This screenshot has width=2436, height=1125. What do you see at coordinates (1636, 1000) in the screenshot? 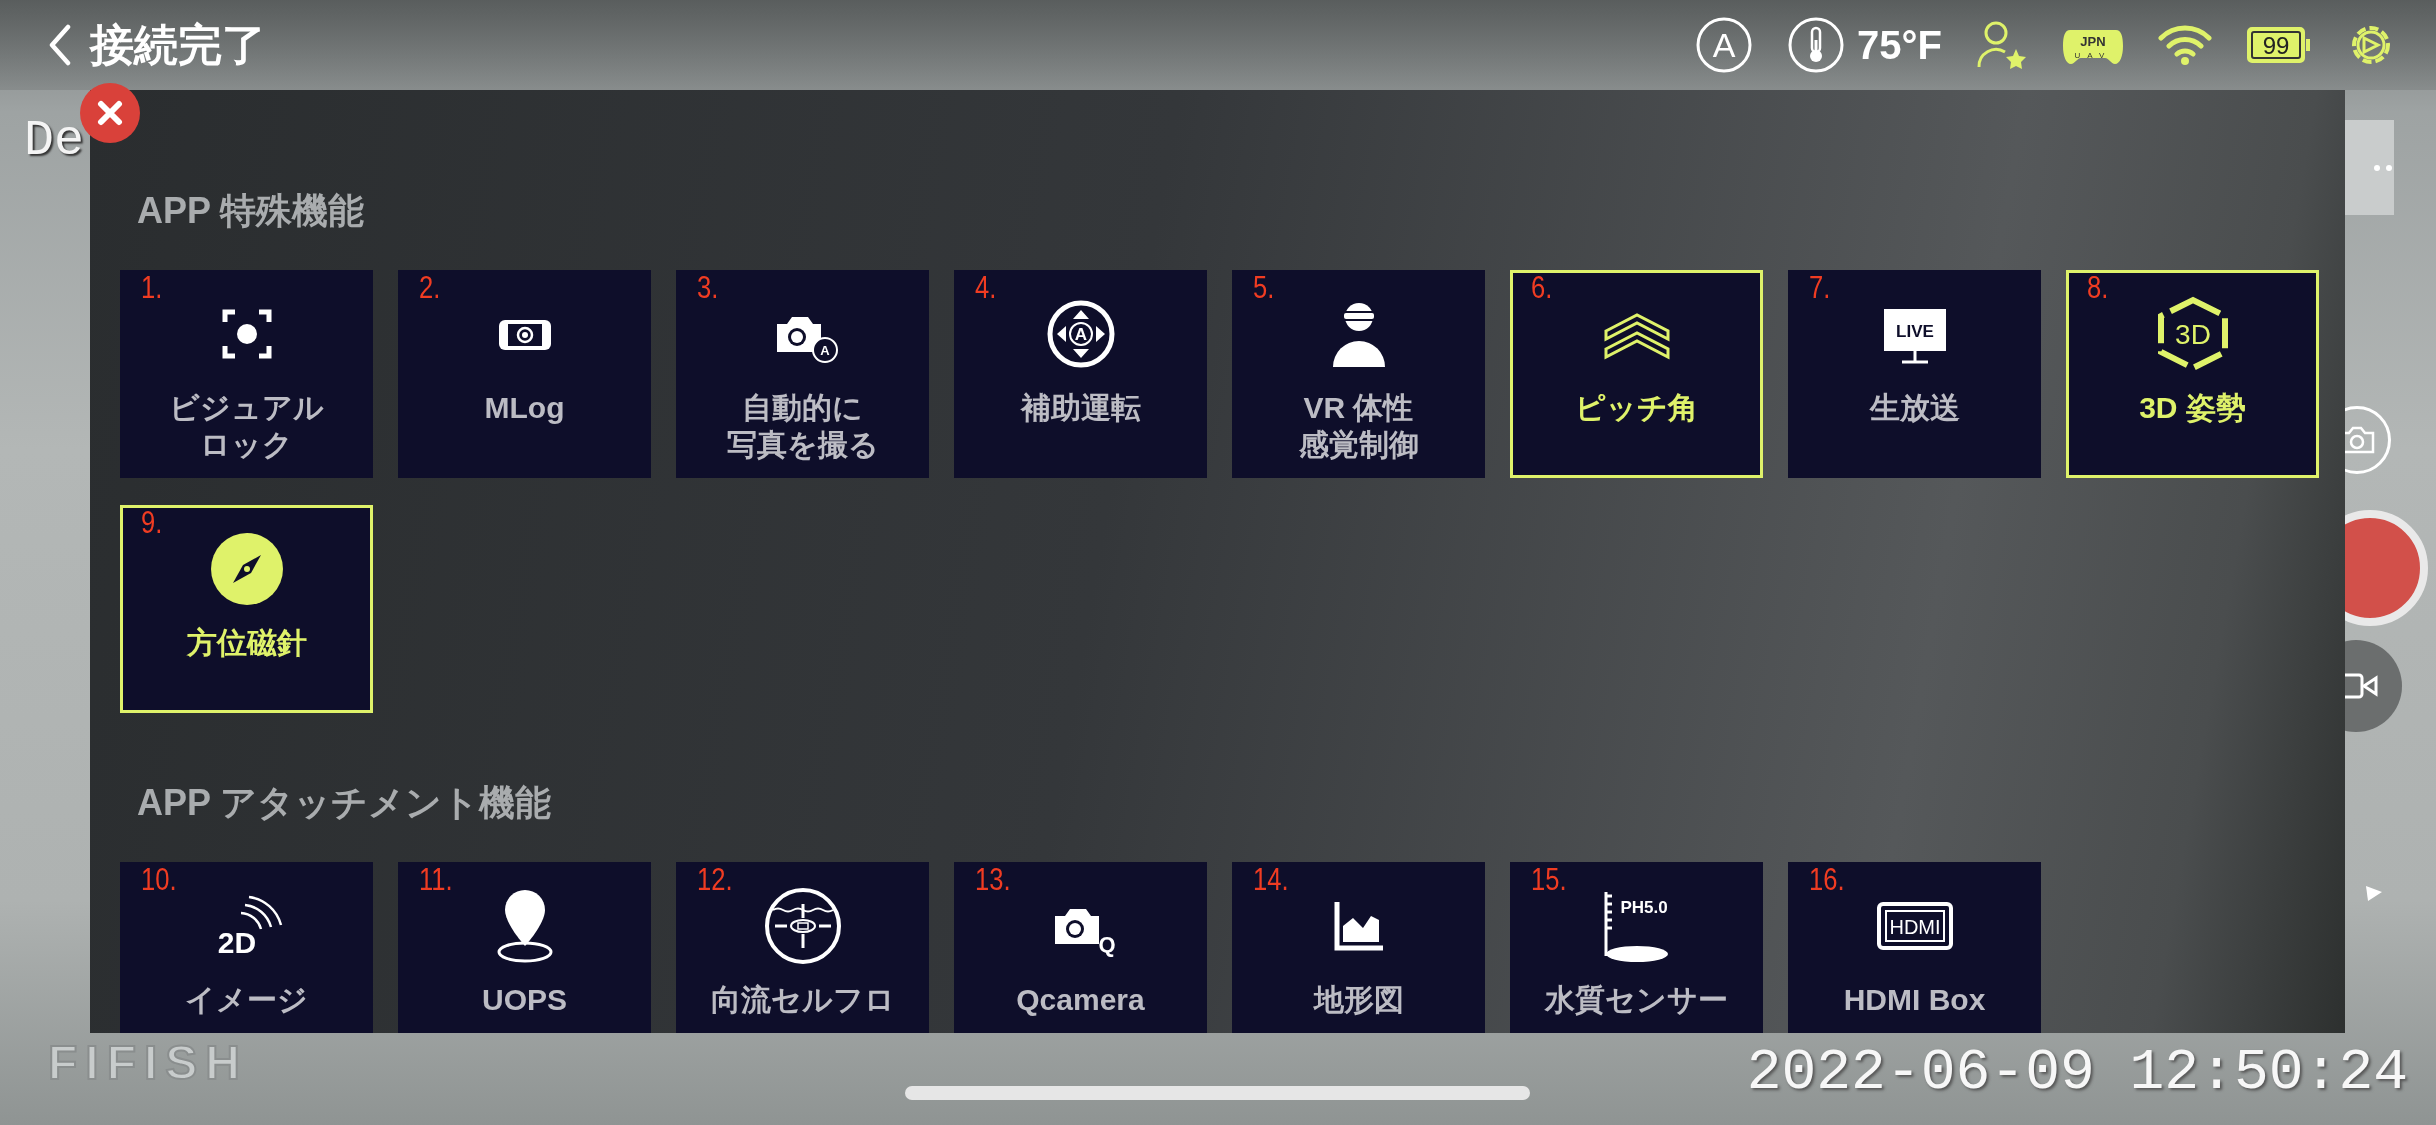
I see `tile-label: 水質センサー` at bounding box center [1636, 1000].